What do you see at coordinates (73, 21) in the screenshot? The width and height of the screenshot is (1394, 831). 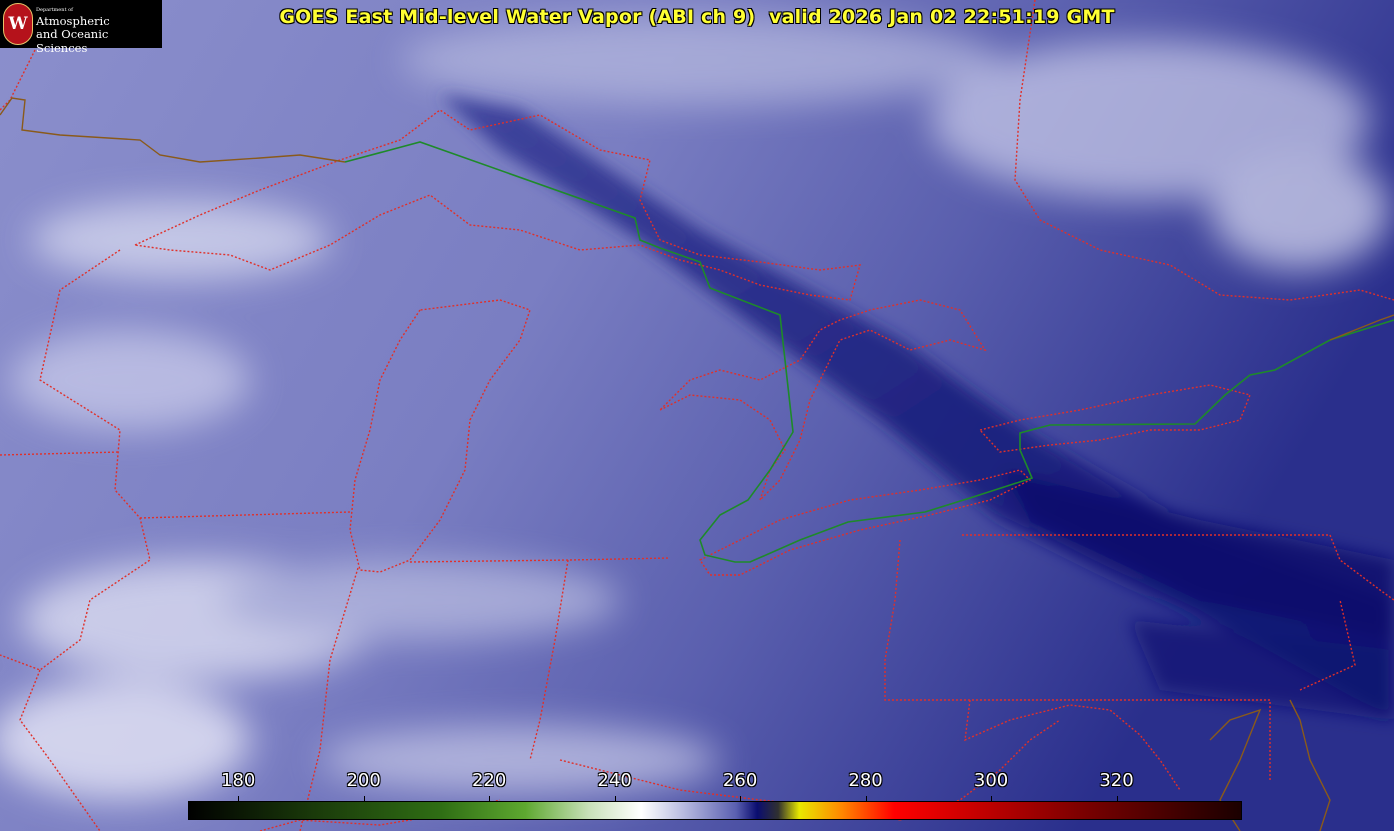 I see `logo-line-1: Atmospheric` at bounding box center [73, 21].